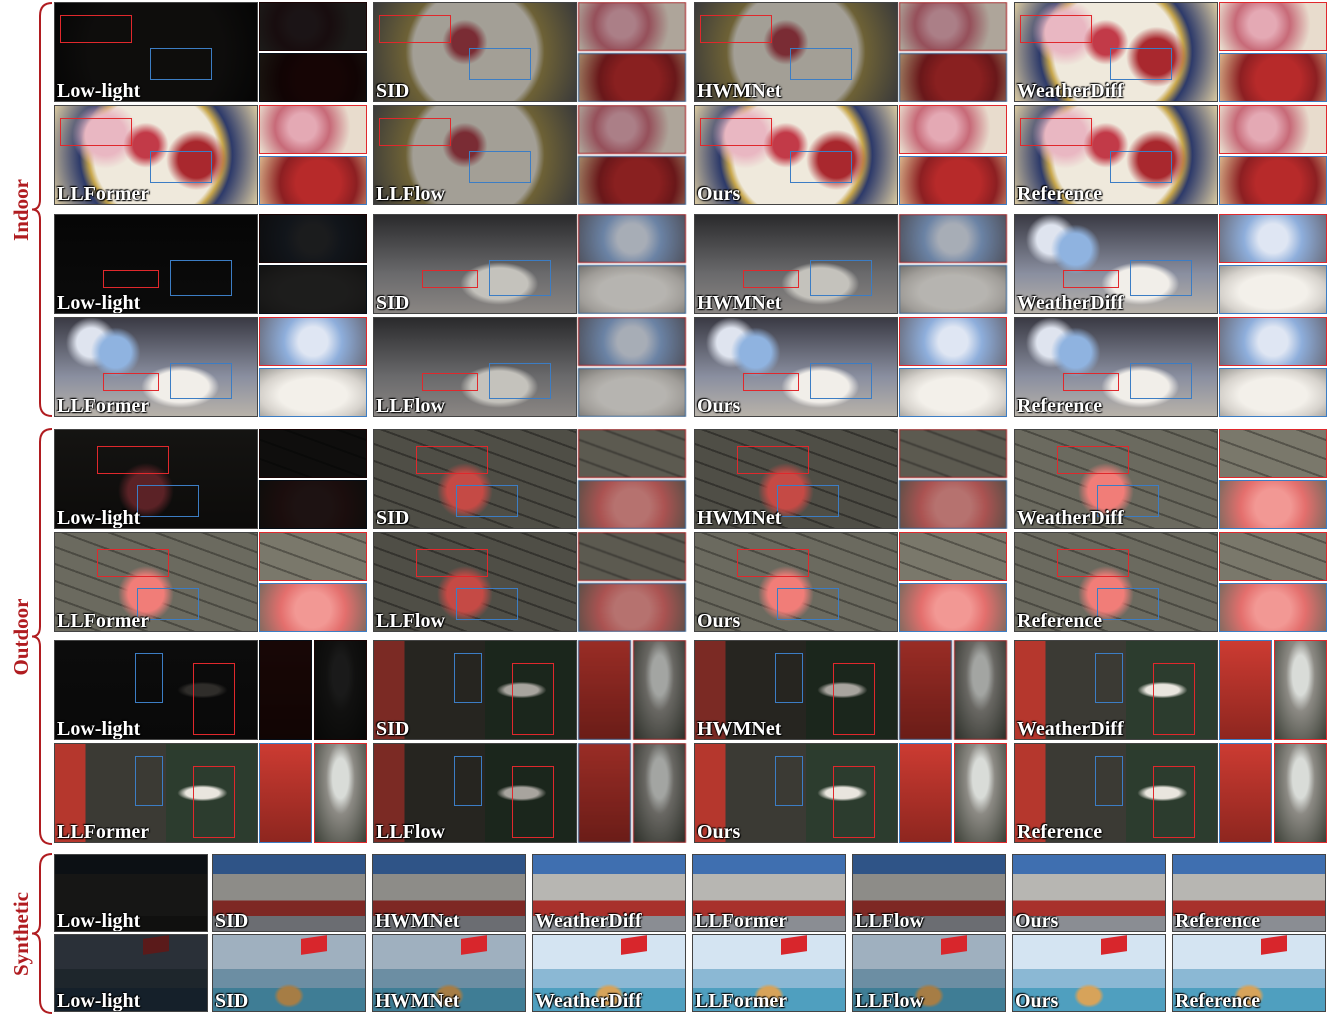 This screenshot has height=1026, width=1330. What do you see at coordinates (211, 582) in the screenshot?
I see `panel-rose-wall-llformer: LLFormer` at bounding box center [211, 582].